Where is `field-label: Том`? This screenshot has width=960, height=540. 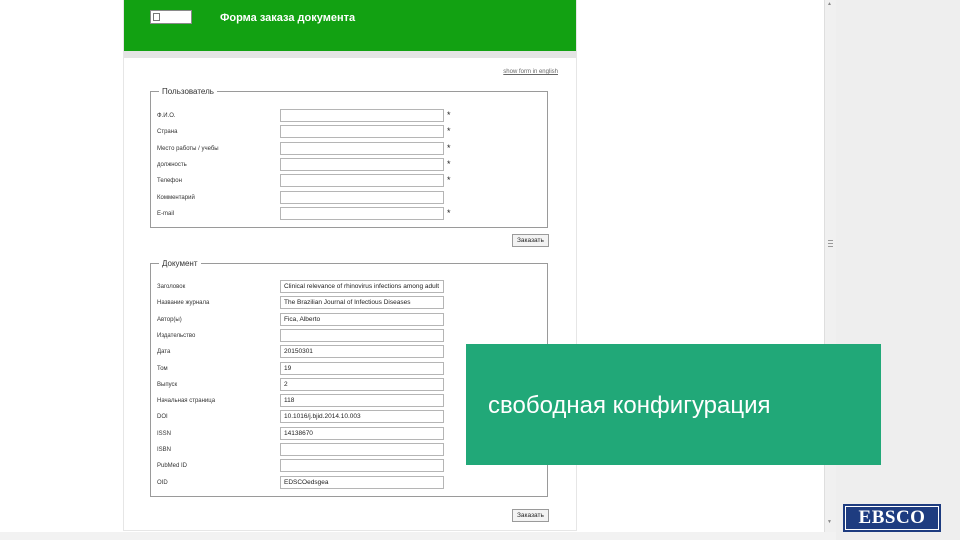 field-label: Том is located at coordinates (162, 368).